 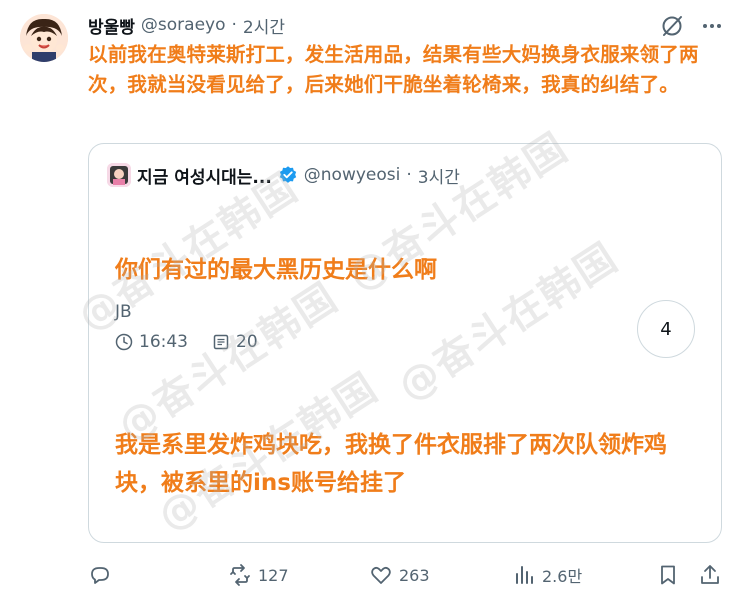 I want to click on comment-list-icon, so click(x=221, y=342).